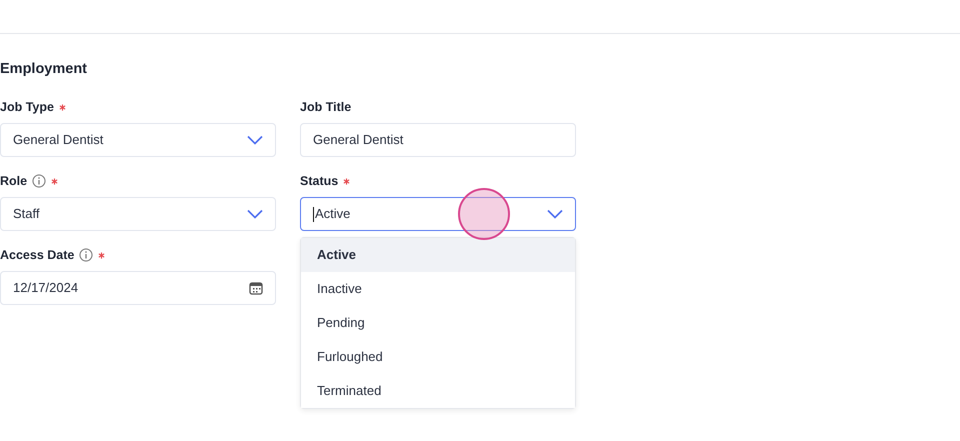 The image size is (960, 441). What do you see at coordinates (14, 181) in the screenshot?
I see `field-label: Role` at bounding box center [14, 181].